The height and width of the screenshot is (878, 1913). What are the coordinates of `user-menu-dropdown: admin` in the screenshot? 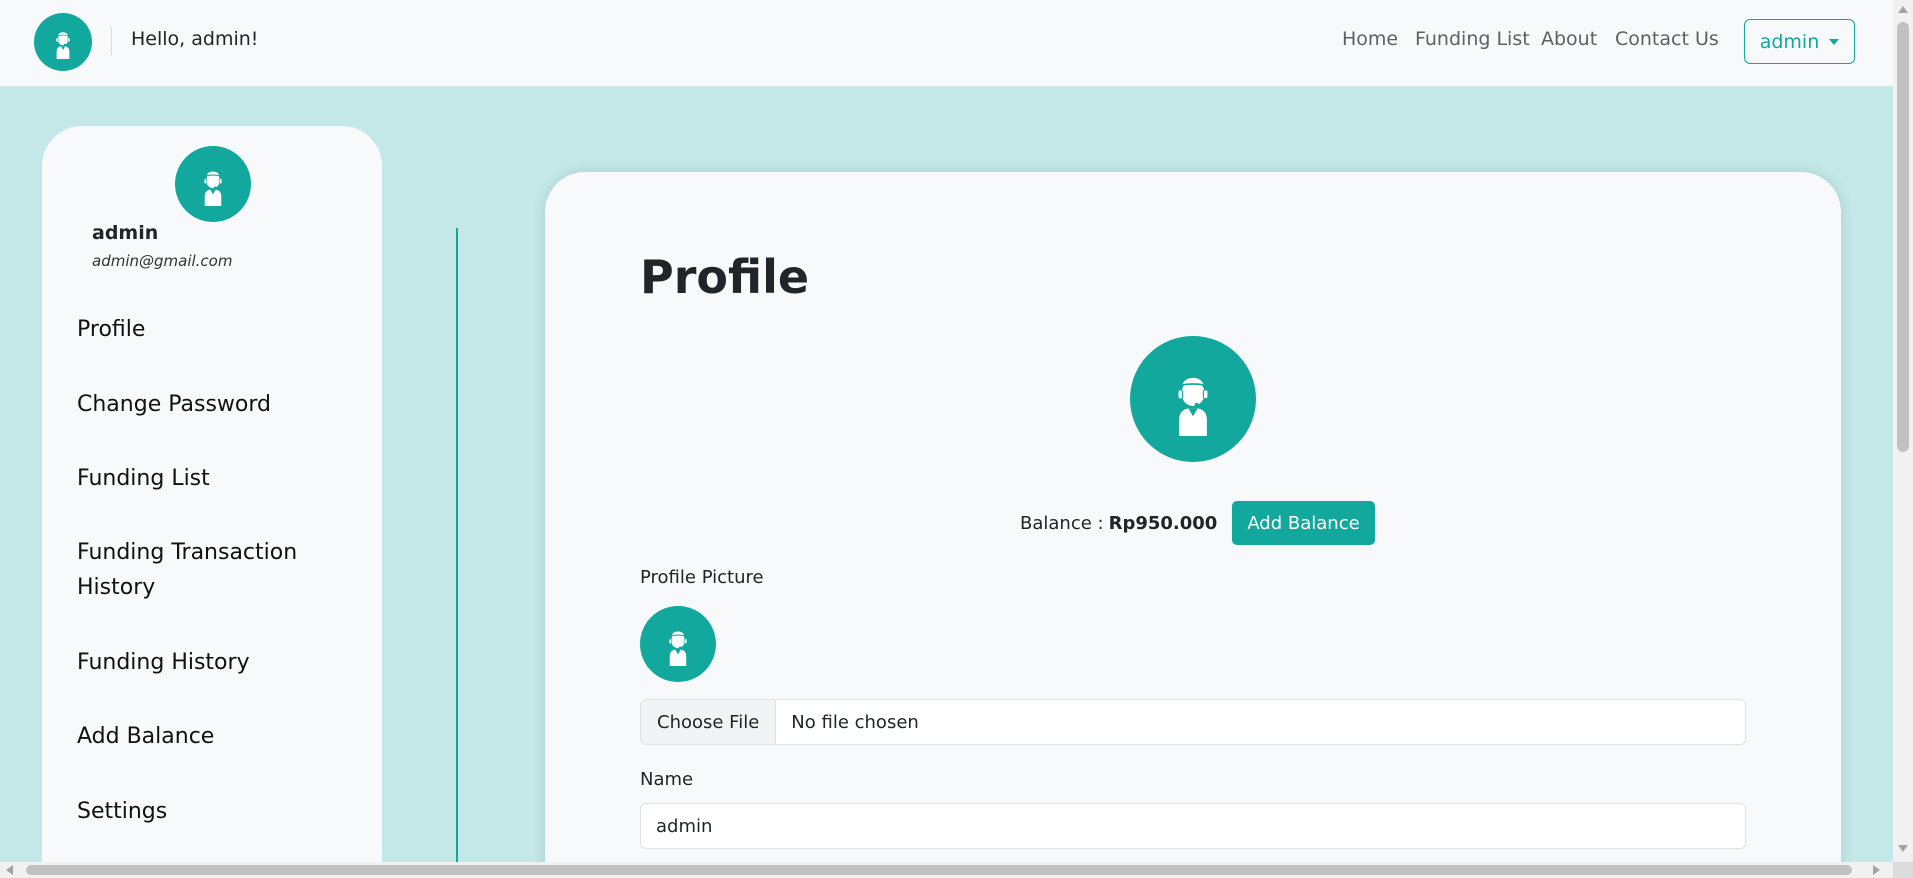 It's located at (1799, 41).